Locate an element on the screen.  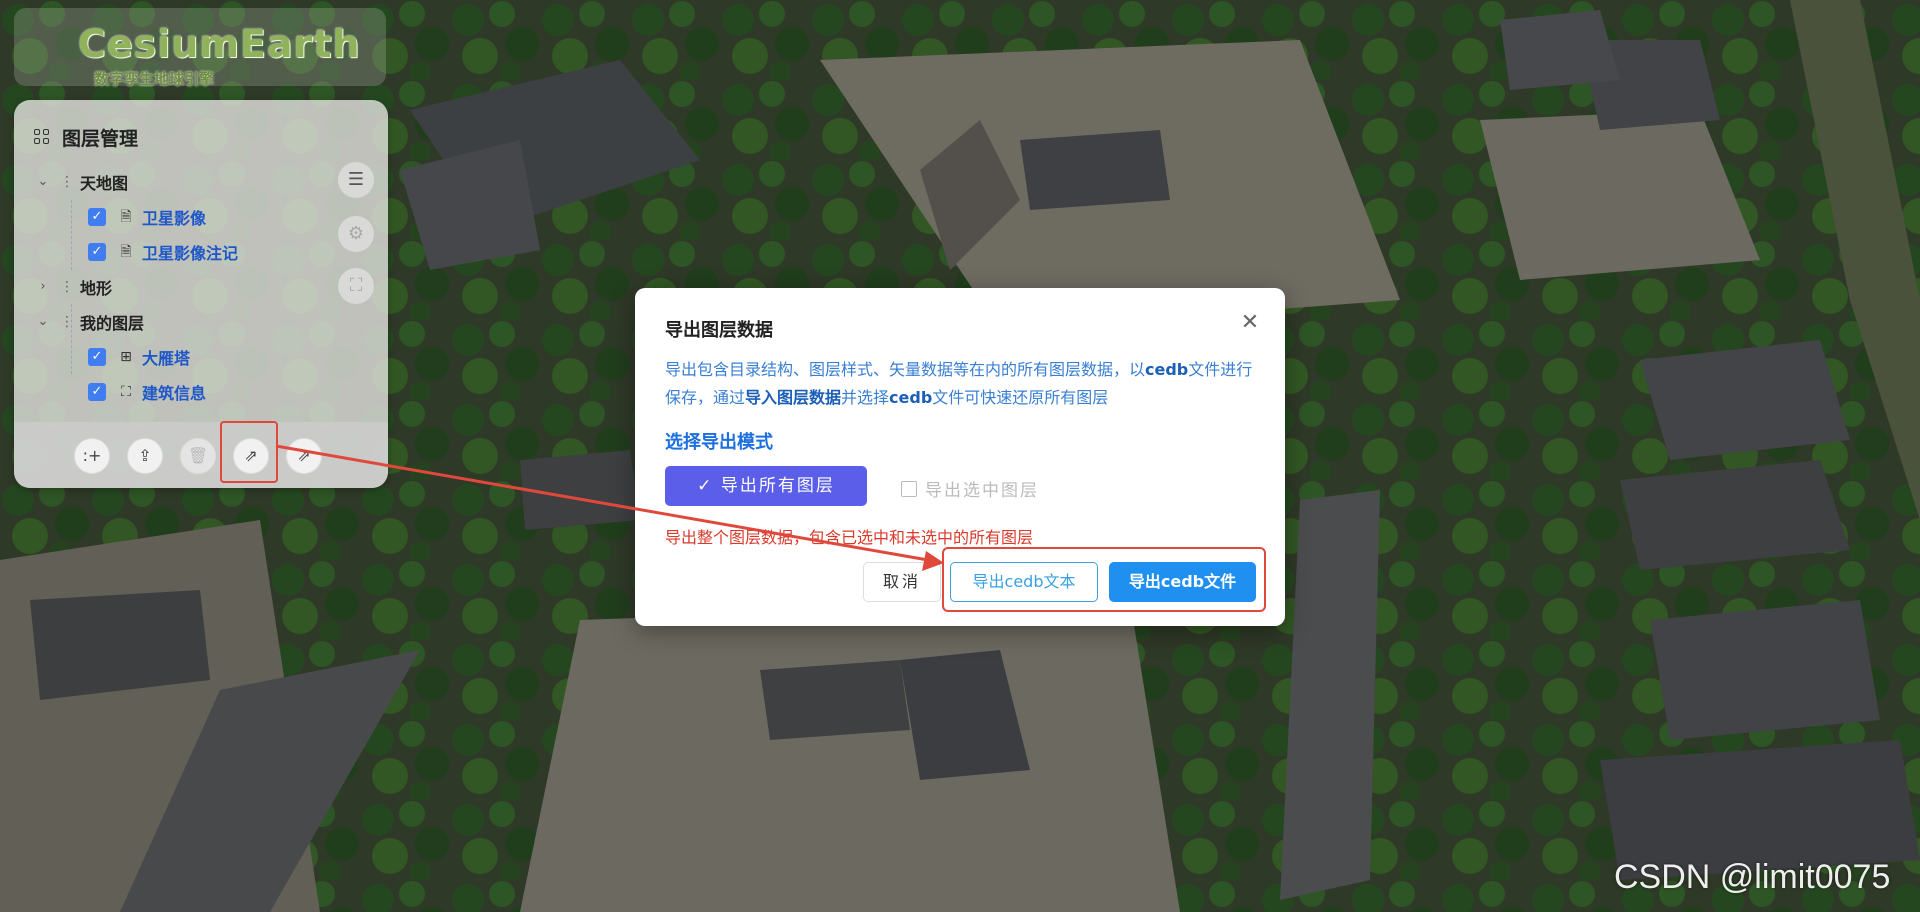
import-icon: ⇪ is located at coordinates (145, 456).